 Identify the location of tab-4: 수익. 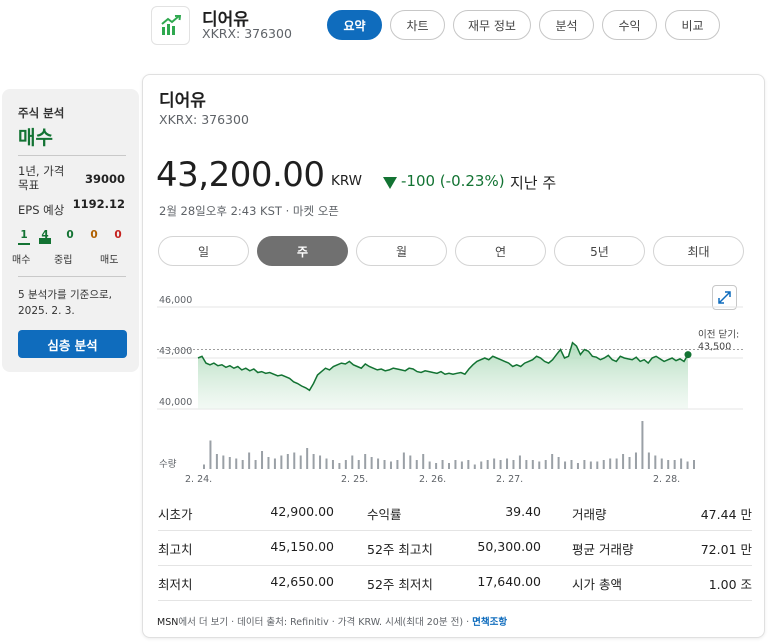
(629, 25).